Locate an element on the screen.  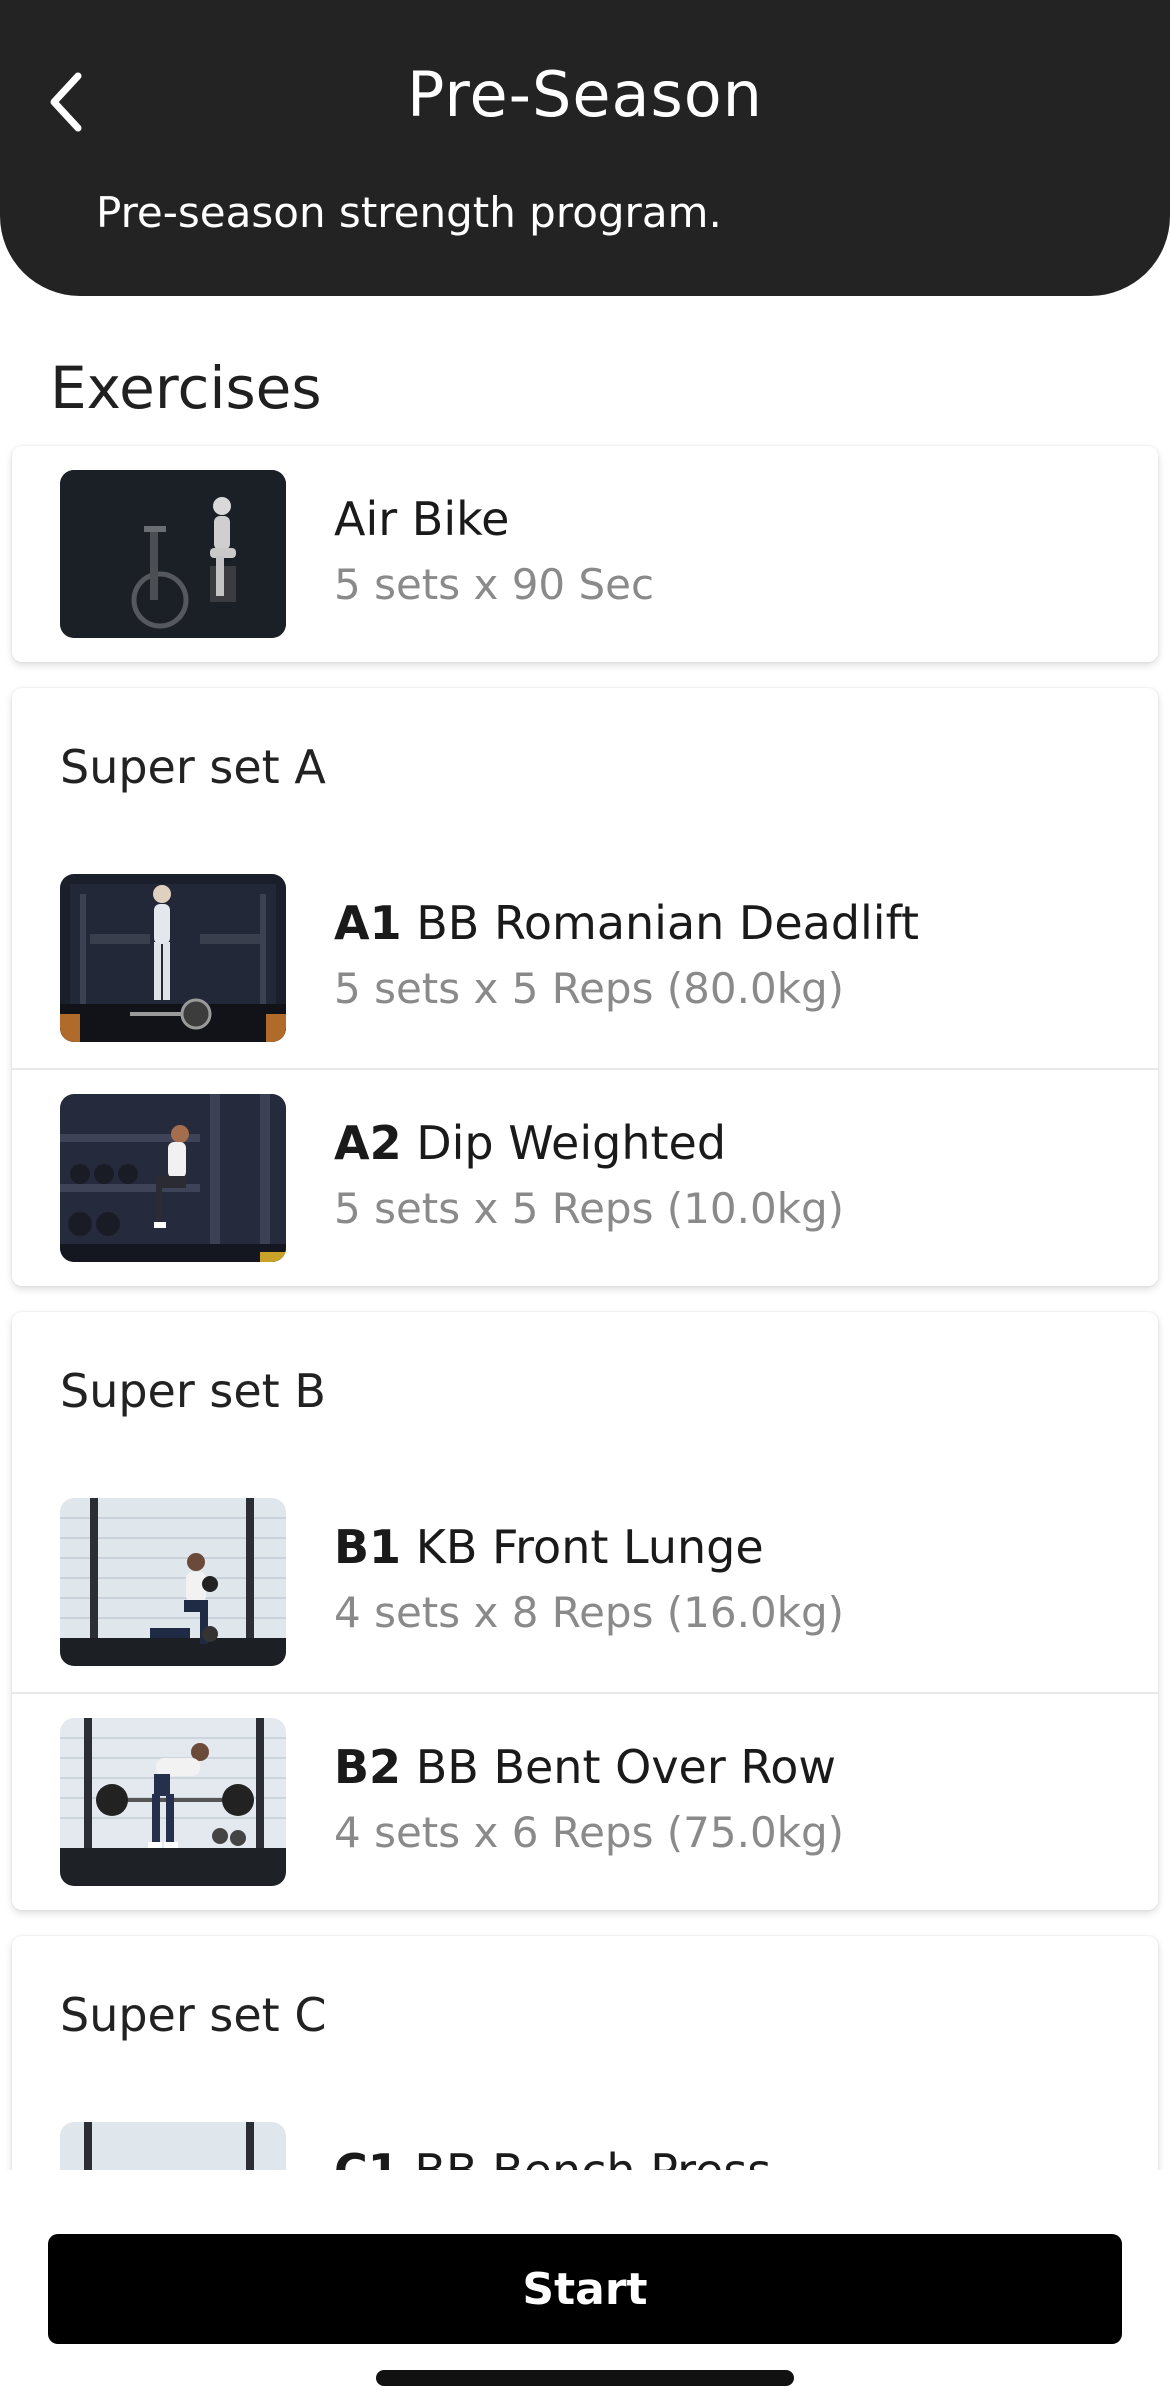
exercise-row: A2 Dip Weighted 5 sets x 5 Reps (10.0kg) is located at coordinates (585, 1176).